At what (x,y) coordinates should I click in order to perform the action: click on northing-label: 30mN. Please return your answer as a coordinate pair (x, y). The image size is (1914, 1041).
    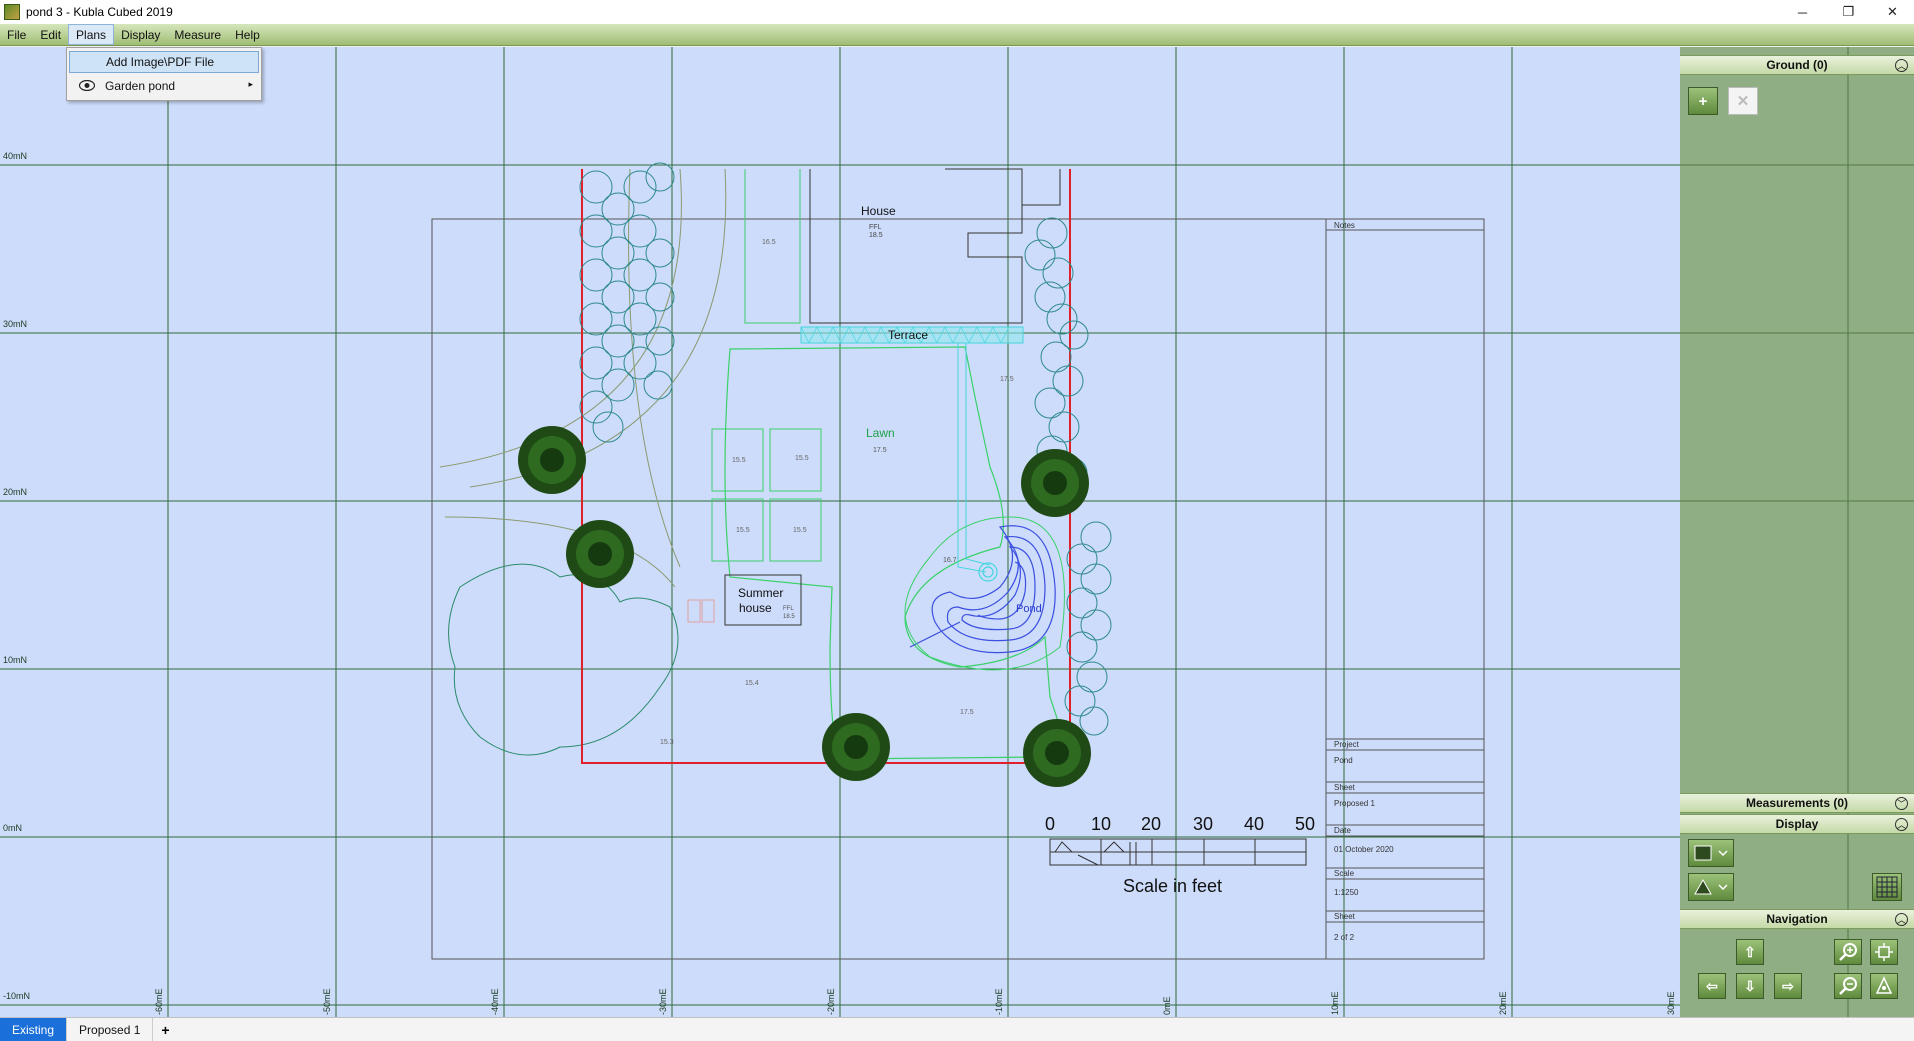
    Looking at the image, I should click on (15, 324).